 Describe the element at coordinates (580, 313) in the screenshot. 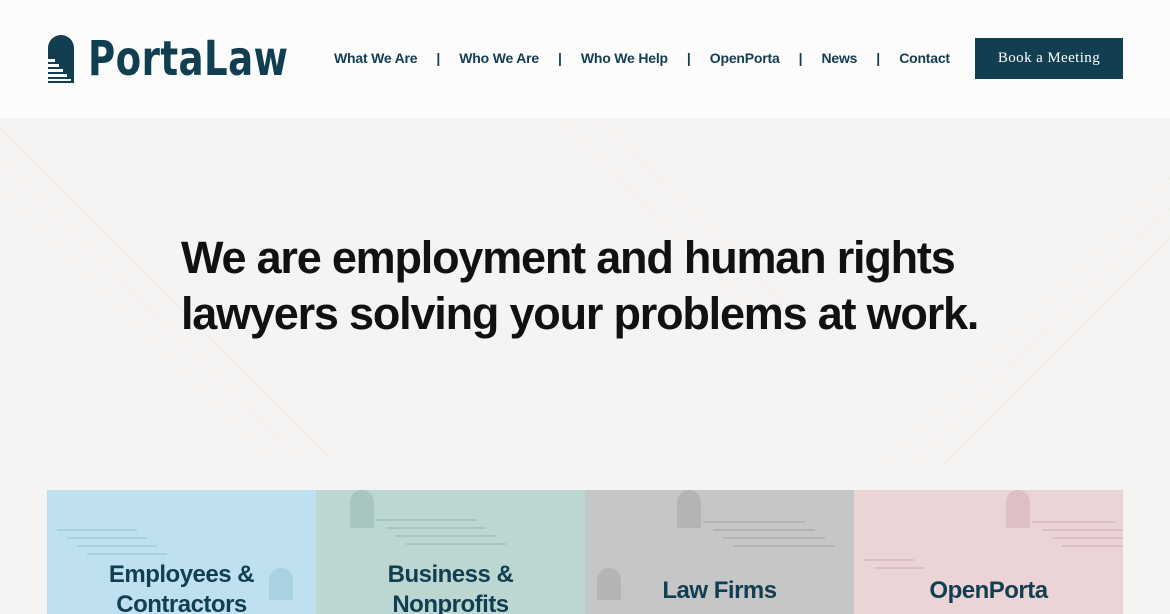

I see `hero-title-line-2: lawyers solving your problems at work.` at that location.